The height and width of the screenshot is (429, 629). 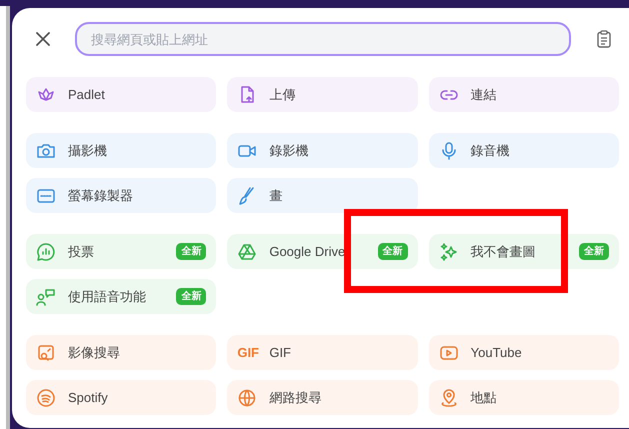 I want to click on gif-icon: GIF, so click(x=248, y=352).